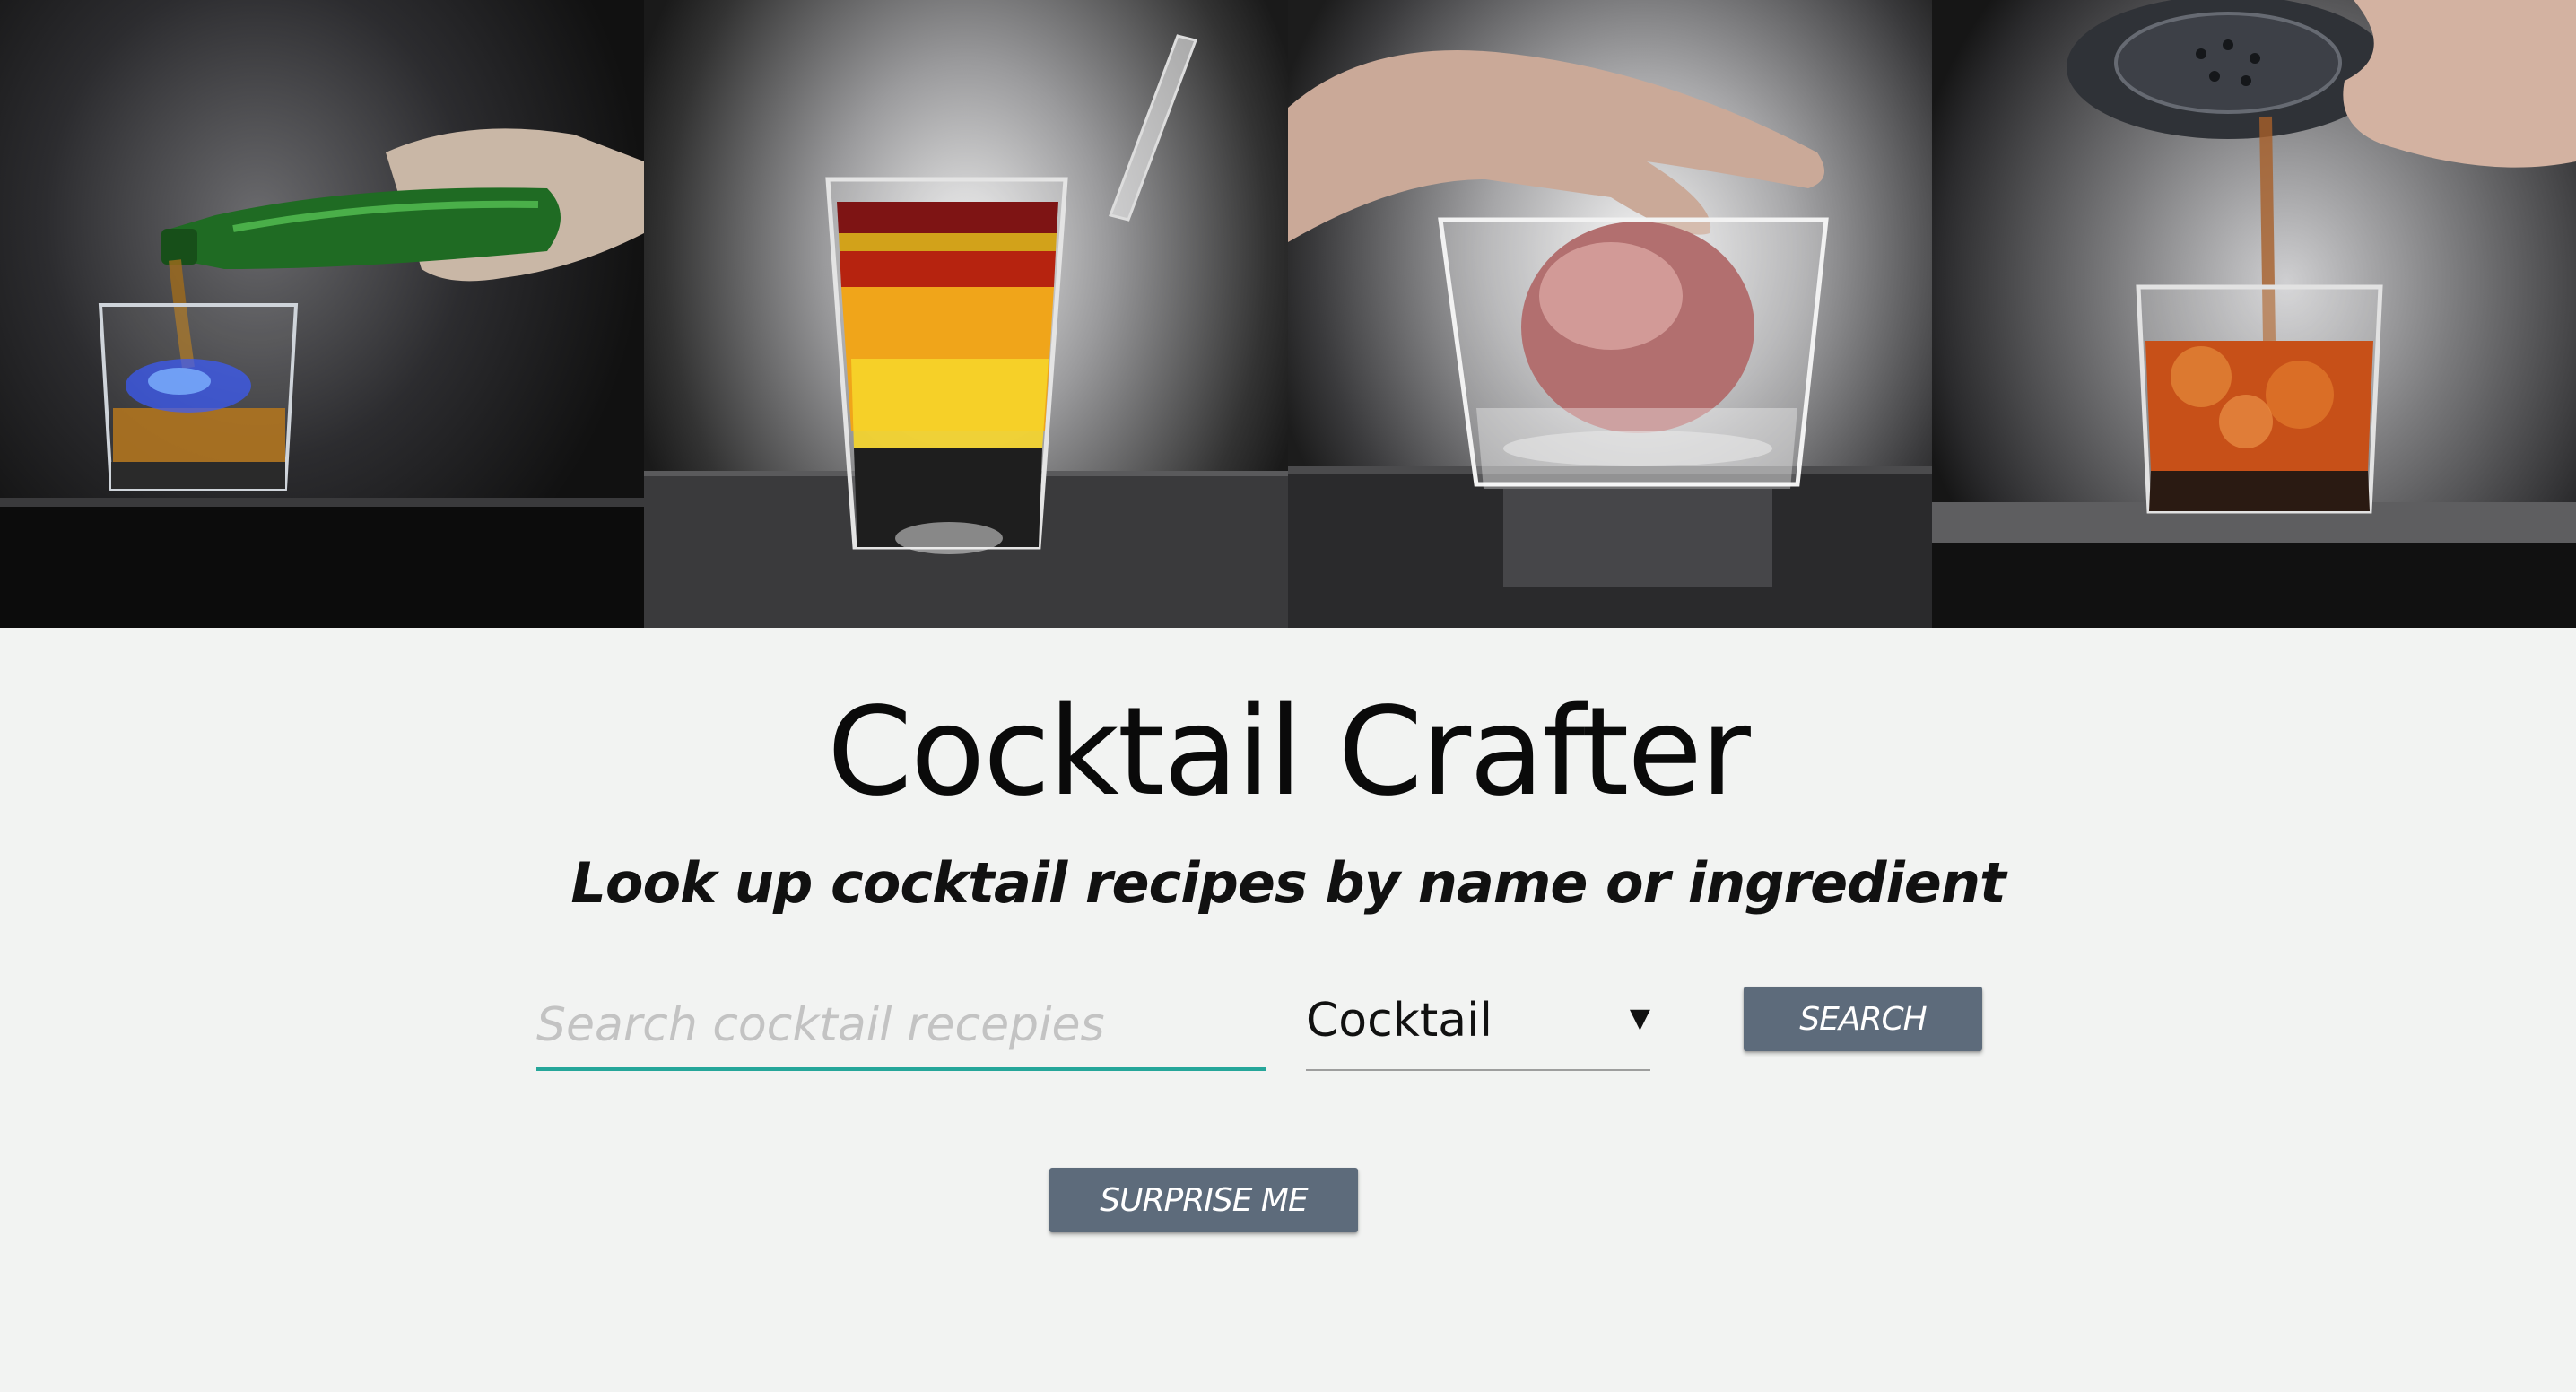  I want to click on hero-photo-layered-shot, so click(966, 314).